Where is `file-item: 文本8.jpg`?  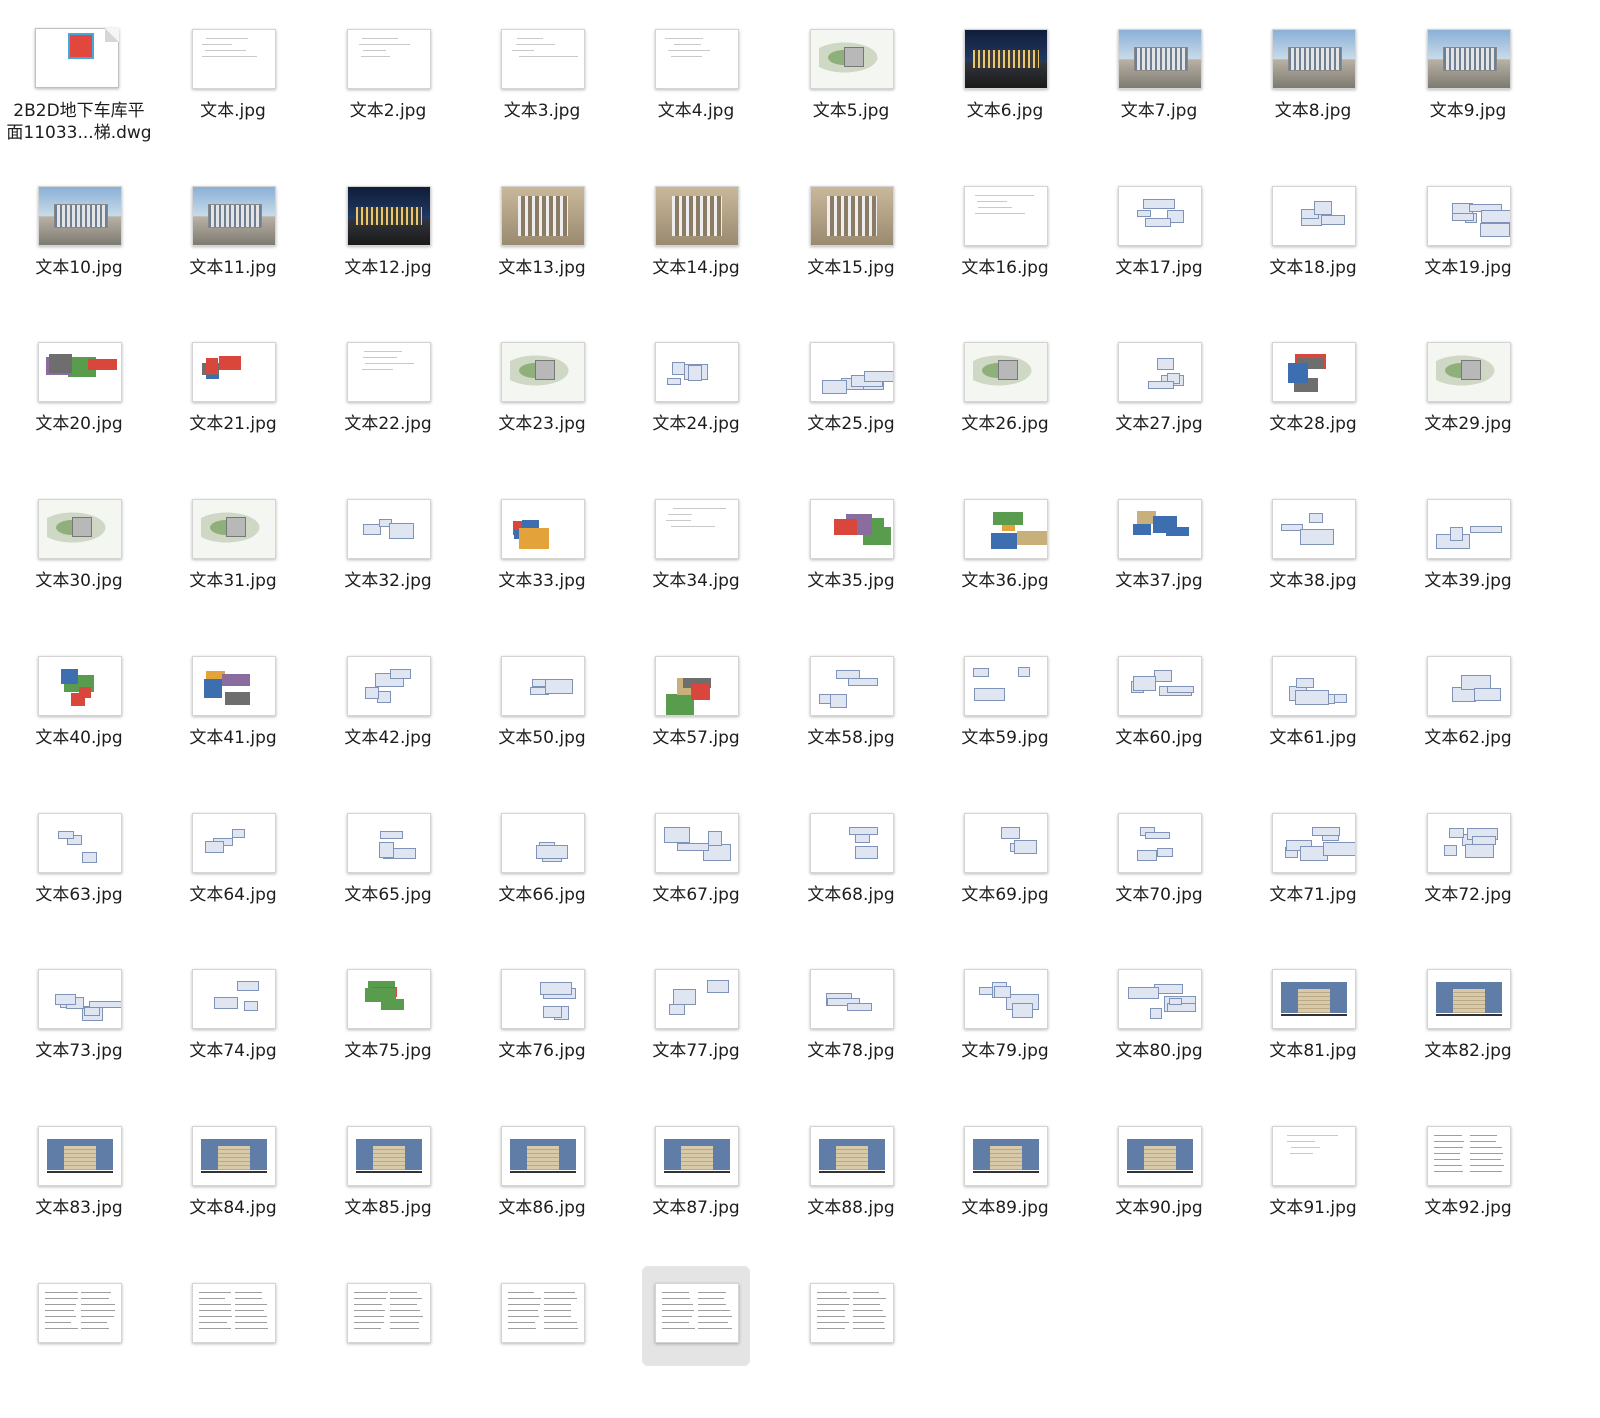 file-item: 文本8.jpg is located at coordinates (1313, 89).